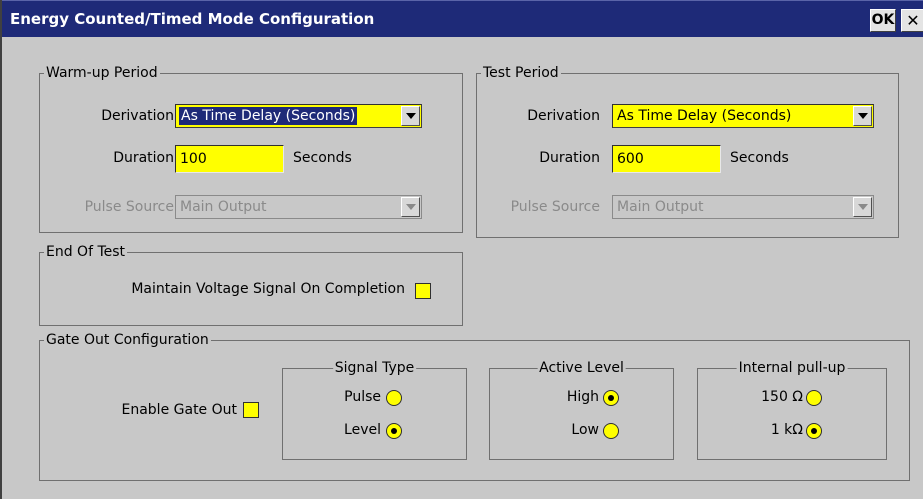 The image size is (923, 499). Describe the element at coordinates (563, 116) in the screenshot. I see `test-derivation-label: Derivation` at that location.